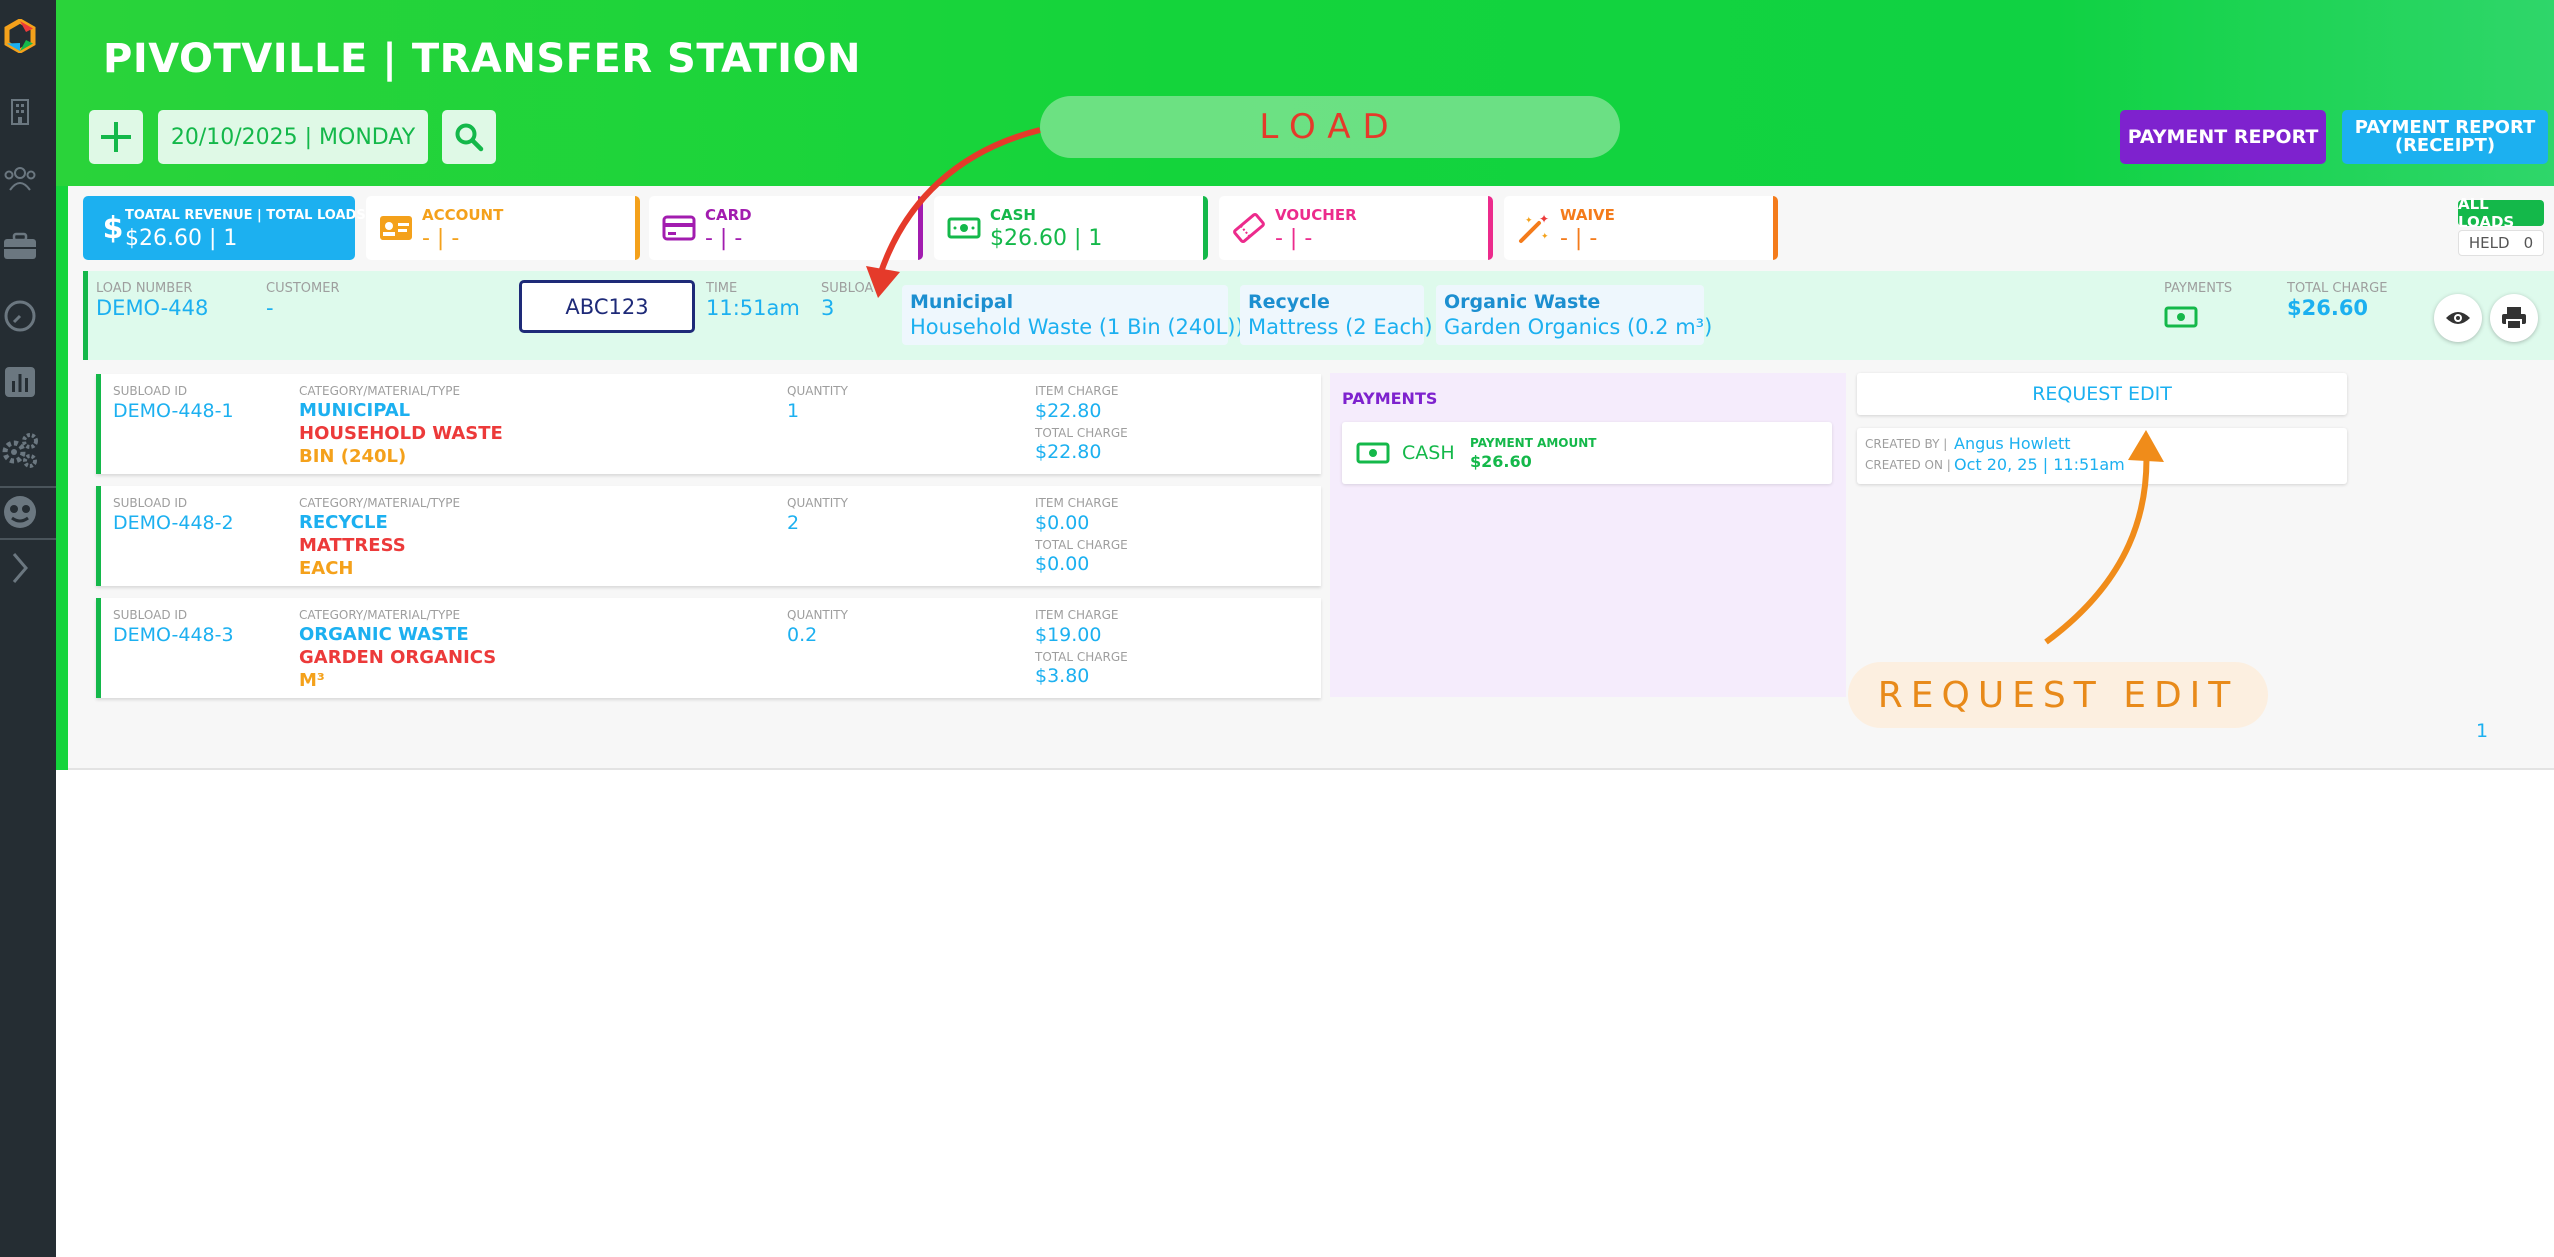 Image resolution: width=2554 pixels, height=1257 pixels. Describe the element at coordinates (144, 288) in the screenshot. I see `load-number-label: LOAD NUMBER` at that location.